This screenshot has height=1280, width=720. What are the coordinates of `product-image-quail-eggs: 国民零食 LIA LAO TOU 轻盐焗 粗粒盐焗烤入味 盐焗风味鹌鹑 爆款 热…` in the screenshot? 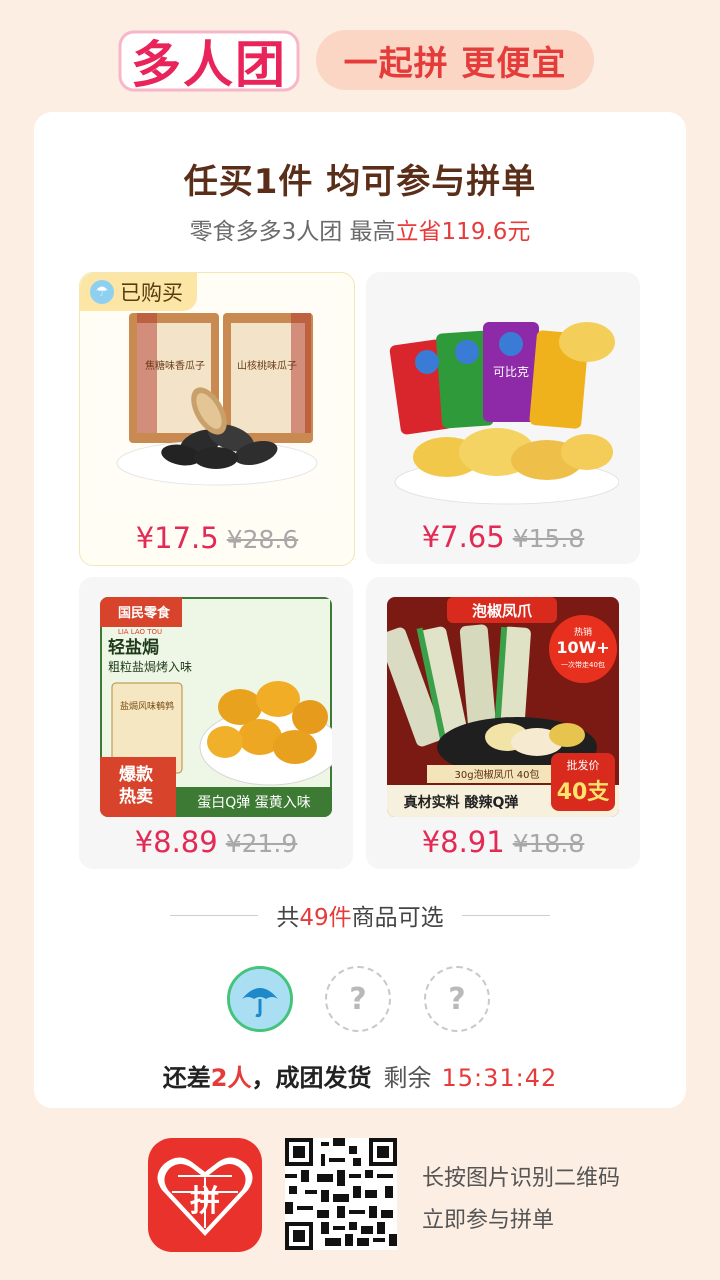 It's located at (216, 707).